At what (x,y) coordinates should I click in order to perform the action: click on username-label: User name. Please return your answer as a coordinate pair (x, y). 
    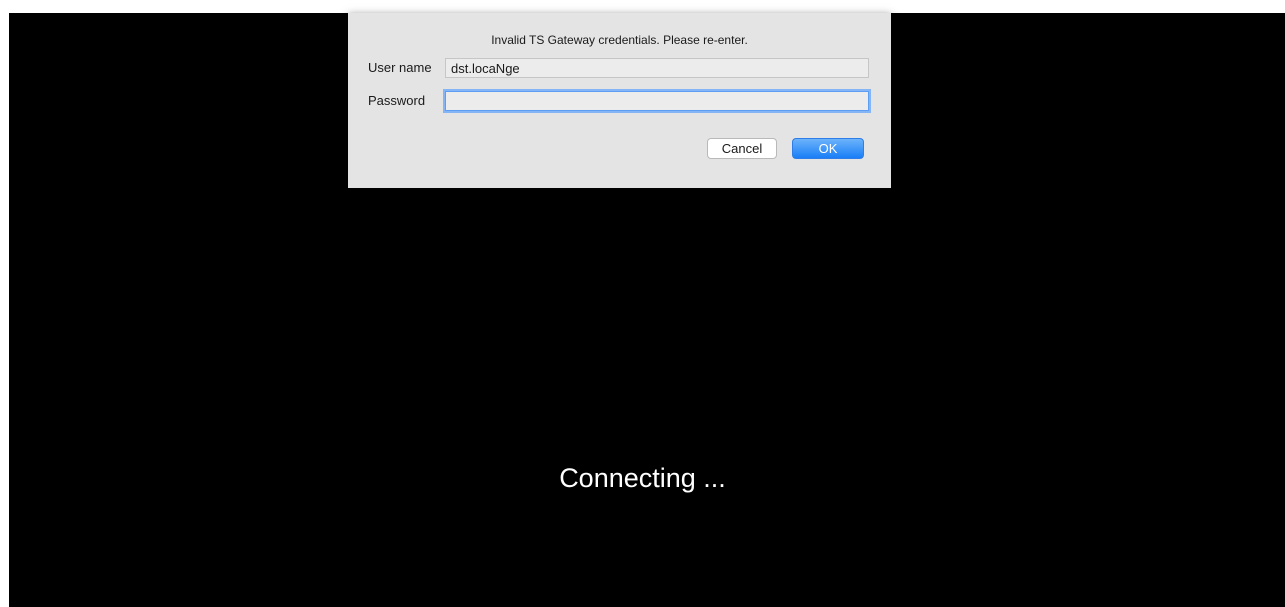
    Looking at the image, I should click on (400, 67).